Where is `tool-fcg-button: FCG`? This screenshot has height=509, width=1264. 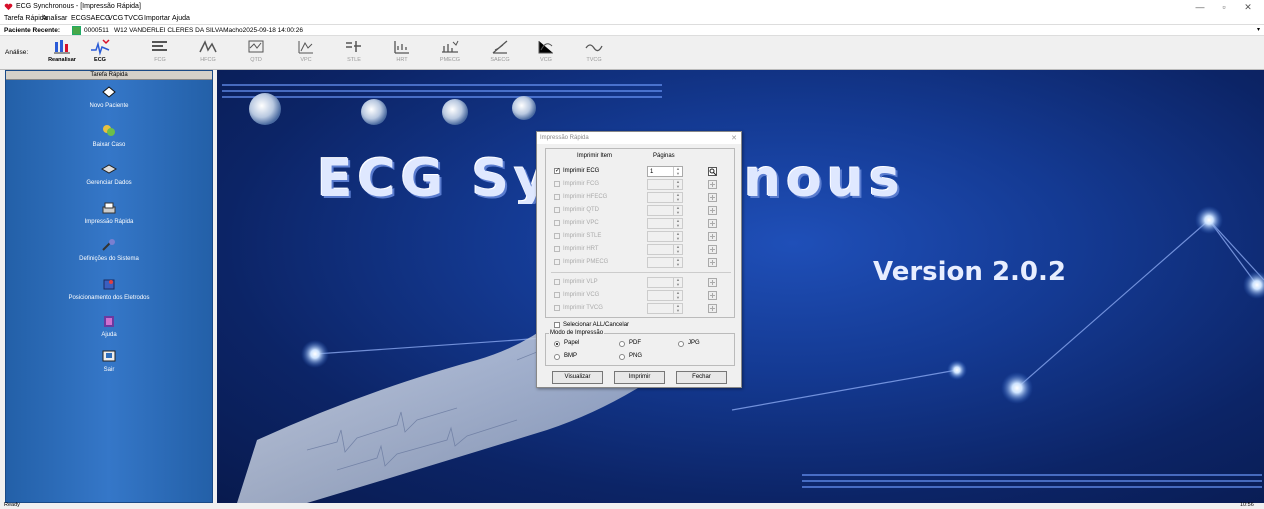 tool-fcg-button: FCG is located at coordinates (160, 53).